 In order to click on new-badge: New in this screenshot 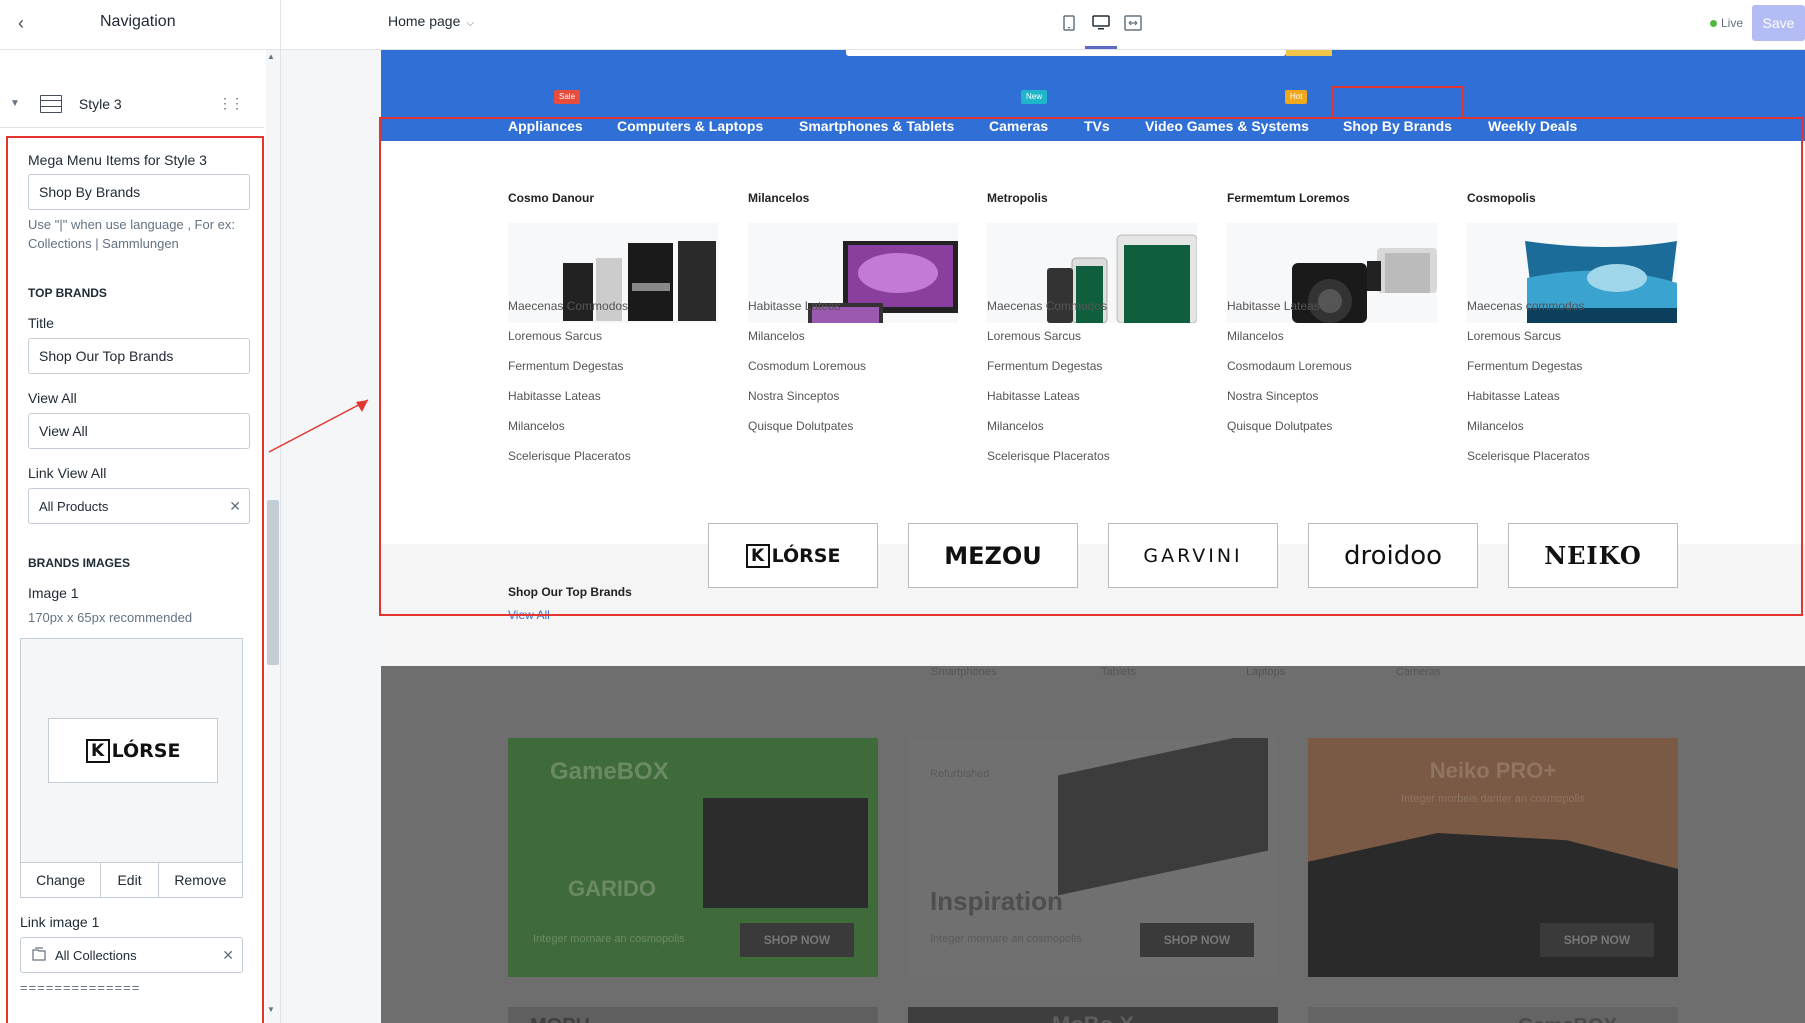, I will do `click(1034, 97)`.